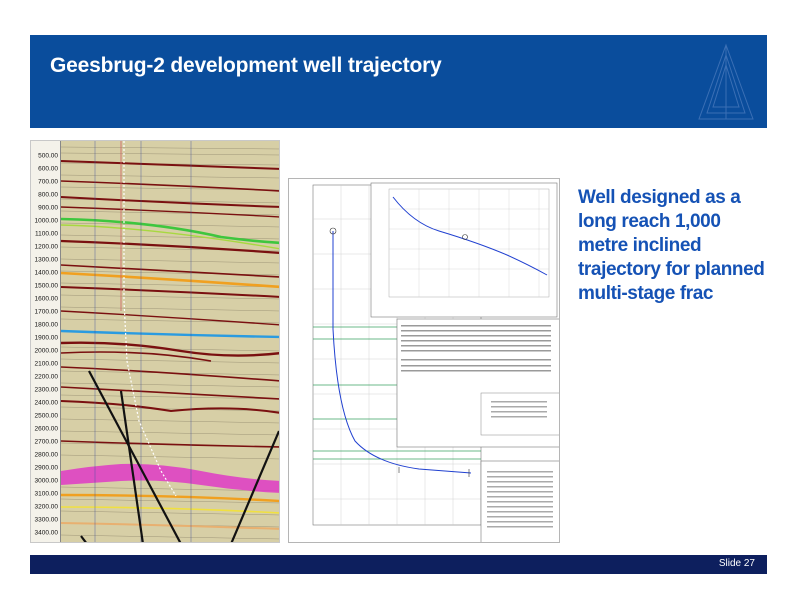 The image size is (800, 600). Describe the element at coordinates (46, 286) in the screenshot. I see `depth-tick-label: 1500.00` at that location.